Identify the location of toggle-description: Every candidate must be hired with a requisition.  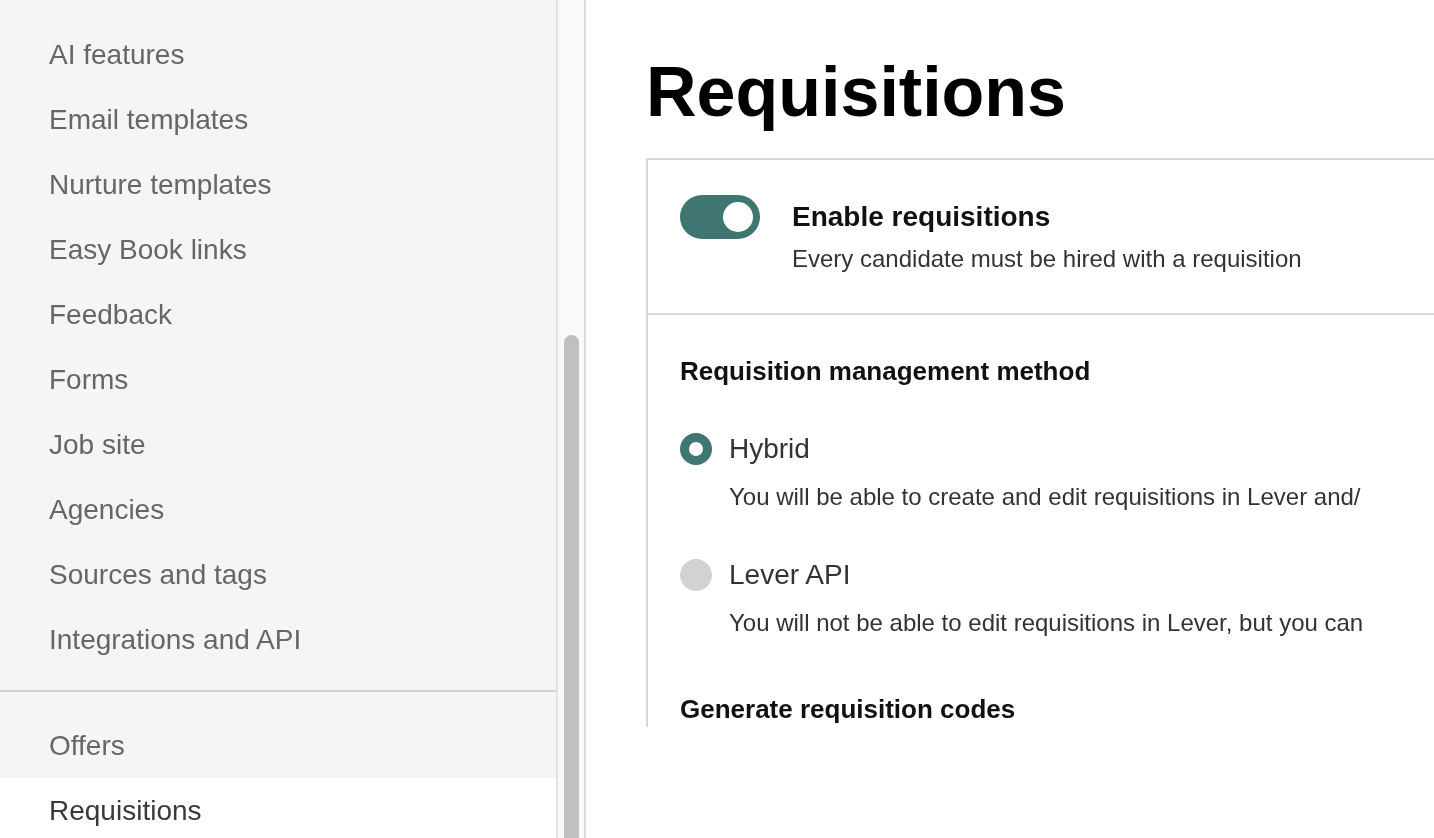
(1047, 259).